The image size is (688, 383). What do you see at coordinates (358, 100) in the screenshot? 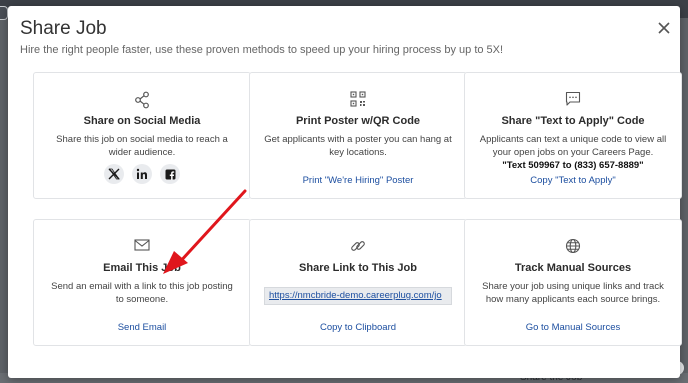
I see `qr-code-icon` at bounding box center [358, 100].